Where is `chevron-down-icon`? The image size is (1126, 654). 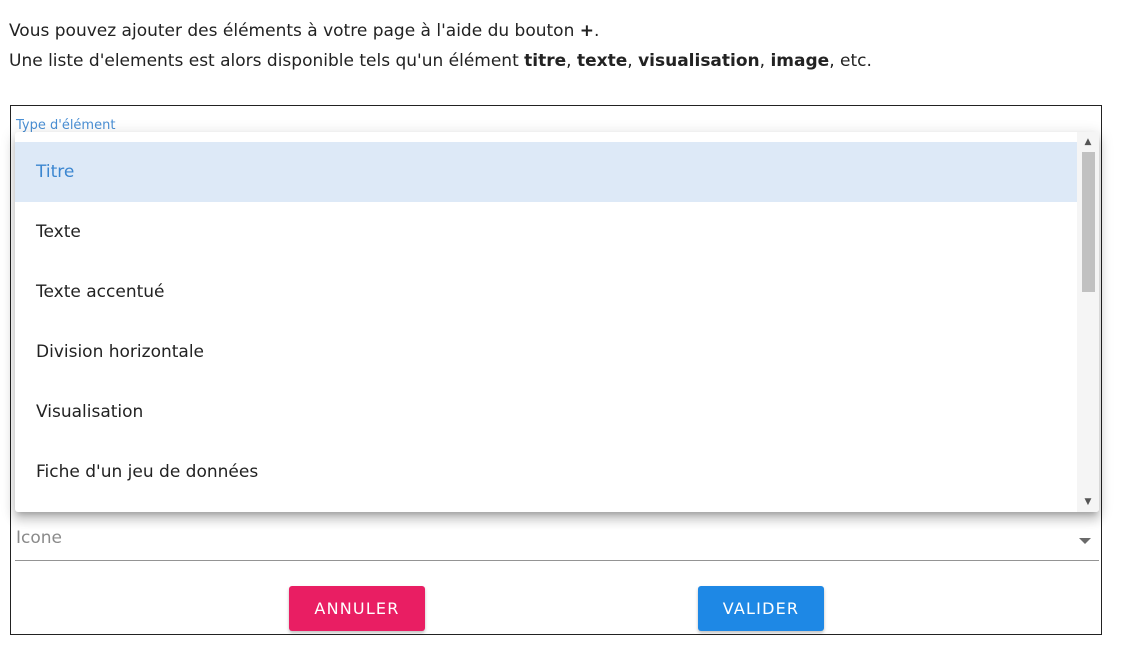
chevron-down-icon is located at coordinates (1085, 541).